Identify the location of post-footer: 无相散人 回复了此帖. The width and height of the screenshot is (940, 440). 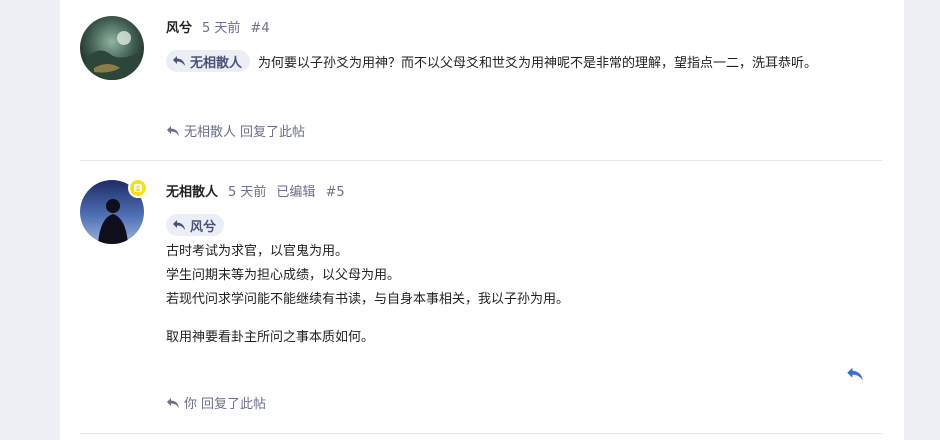
(235, 130).